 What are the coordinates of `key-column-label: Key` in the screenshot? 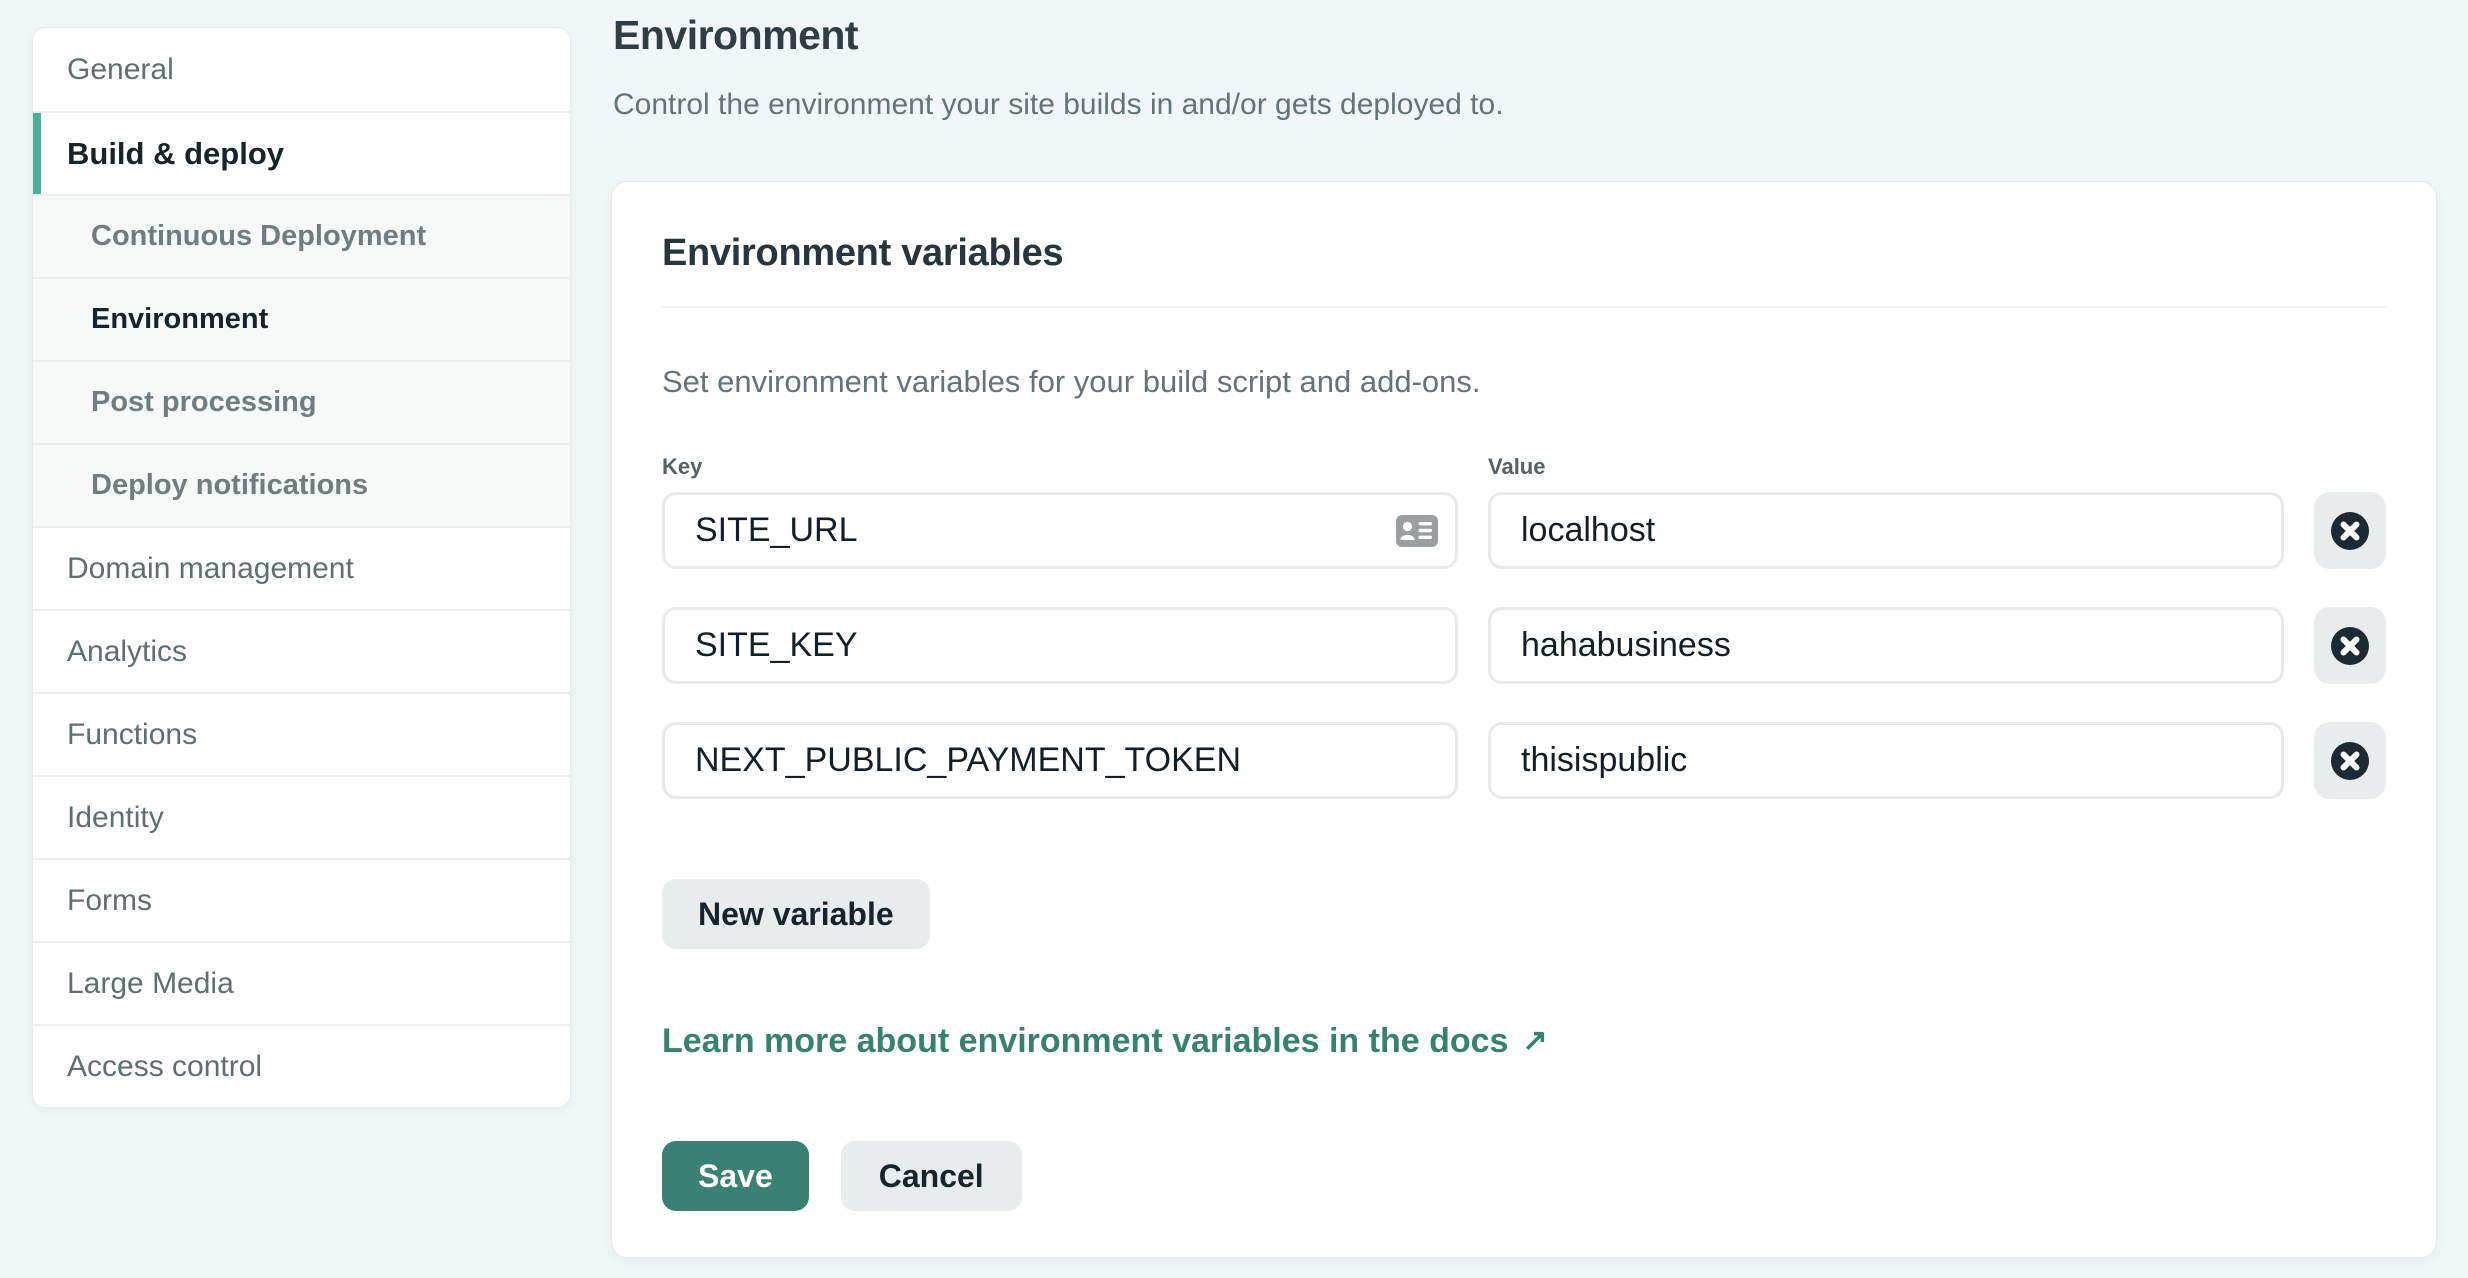 It's located at (682, 466).